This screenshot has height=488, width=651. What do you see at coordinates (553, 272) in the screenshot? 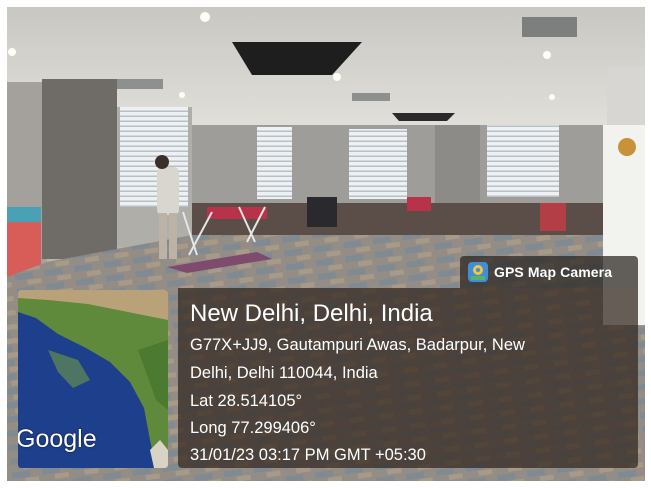
I see `badge-label: GPS Map Camera` at bounding box center [553, 272].